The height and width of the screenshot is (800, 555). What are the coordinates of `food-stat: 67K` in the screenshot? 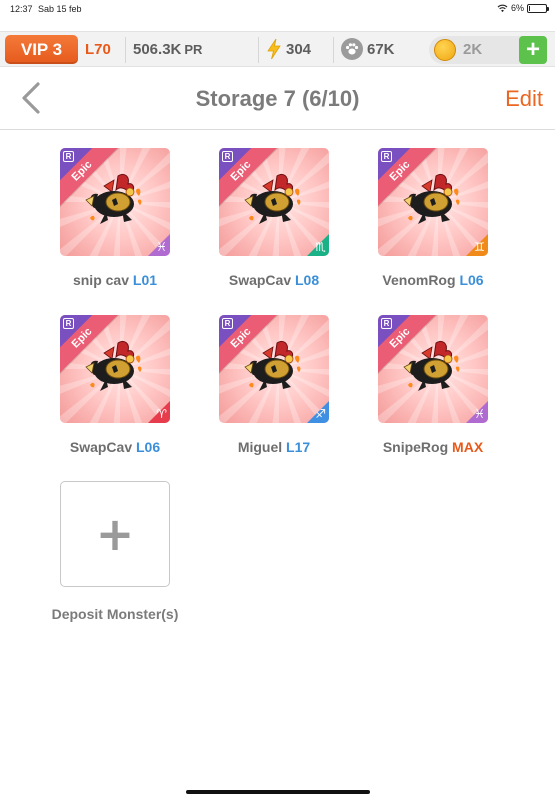 It's located at (368, 49).